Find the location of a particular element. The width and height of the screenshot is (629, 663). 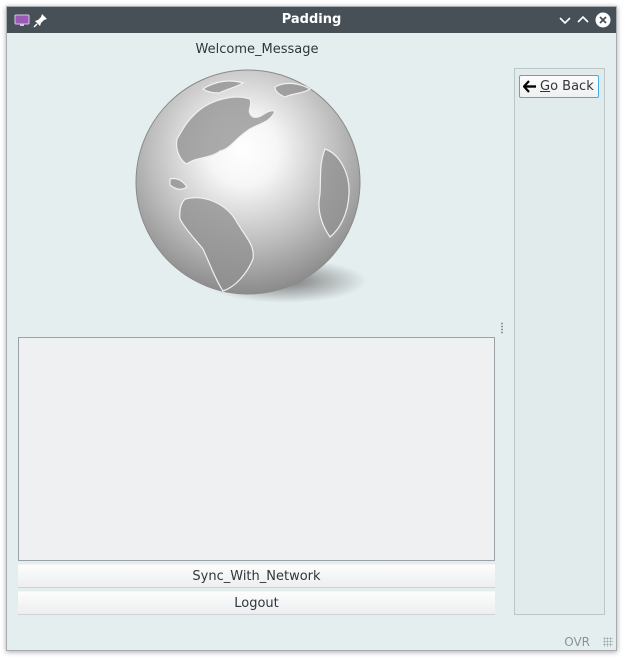

title-bar: Padding is located at coordinates (311, 20).